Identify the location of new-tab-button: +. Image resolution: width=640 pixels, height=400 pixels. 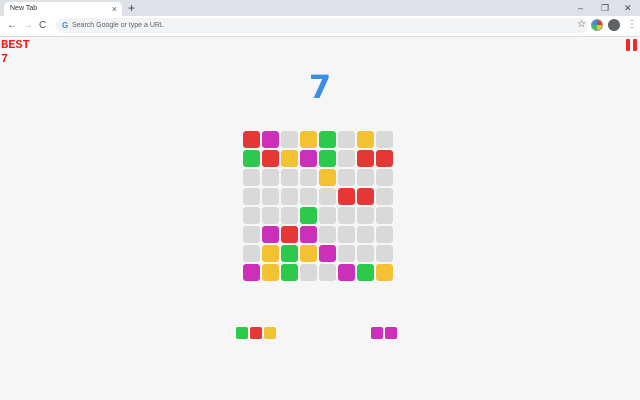
(131, 8).